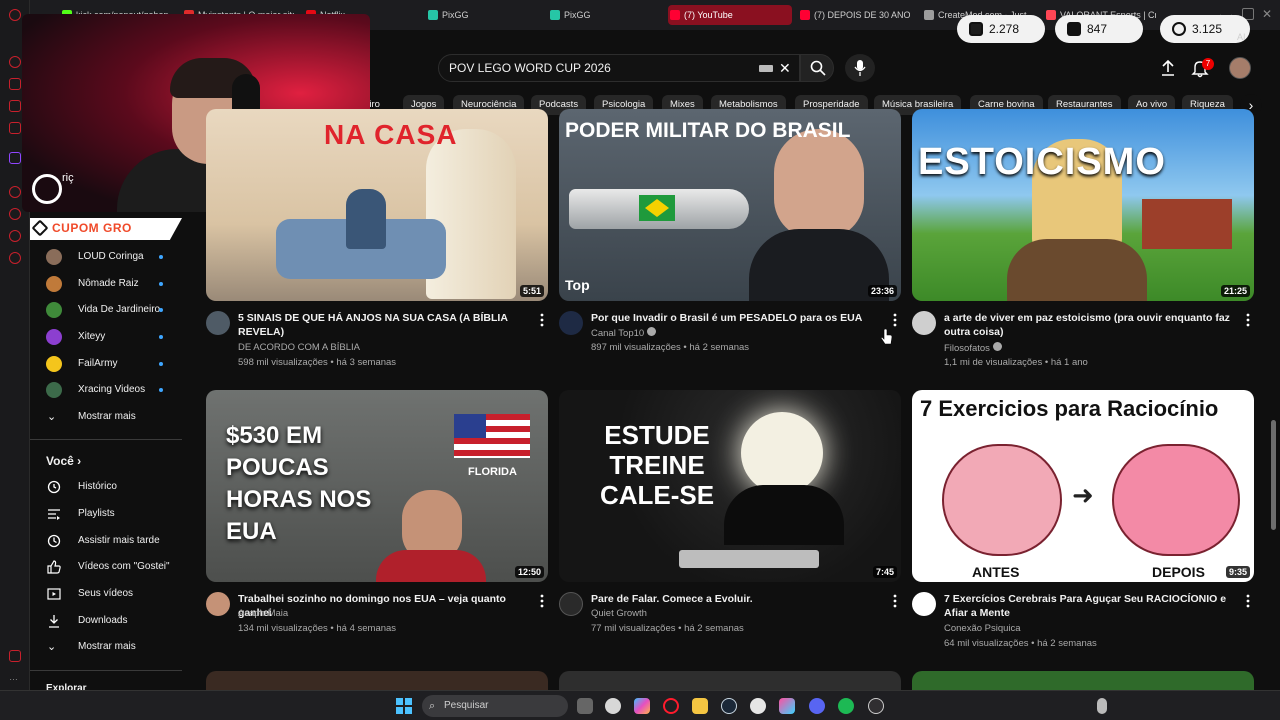  Describe the element at coordinates (15, 236) in the screenshot. I see `clock-icon` at that location.